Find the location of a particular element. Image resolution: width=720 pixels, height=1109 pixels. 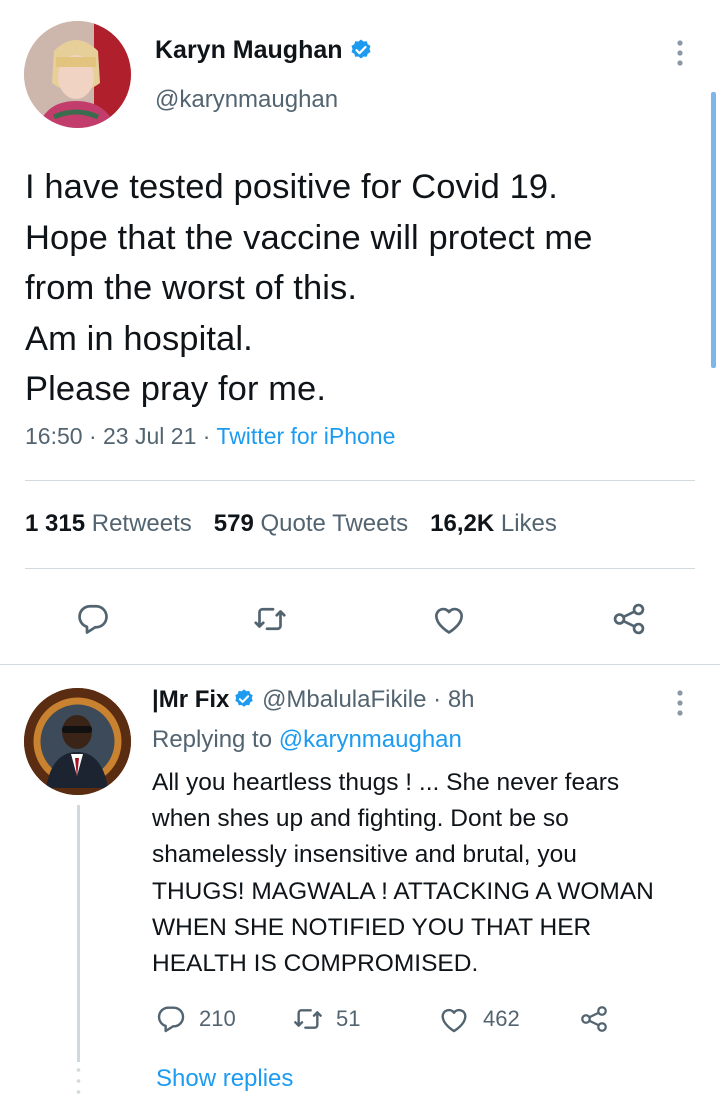

thread-more-dots-icon is located at coordinates (78, 1081).